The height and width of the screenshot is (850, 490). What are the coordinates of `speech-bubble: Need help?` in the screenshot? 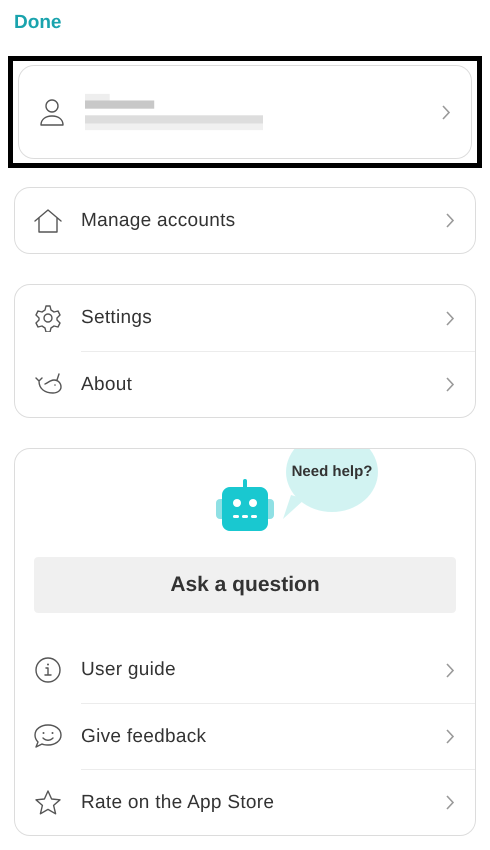 It's located at (332, 480).